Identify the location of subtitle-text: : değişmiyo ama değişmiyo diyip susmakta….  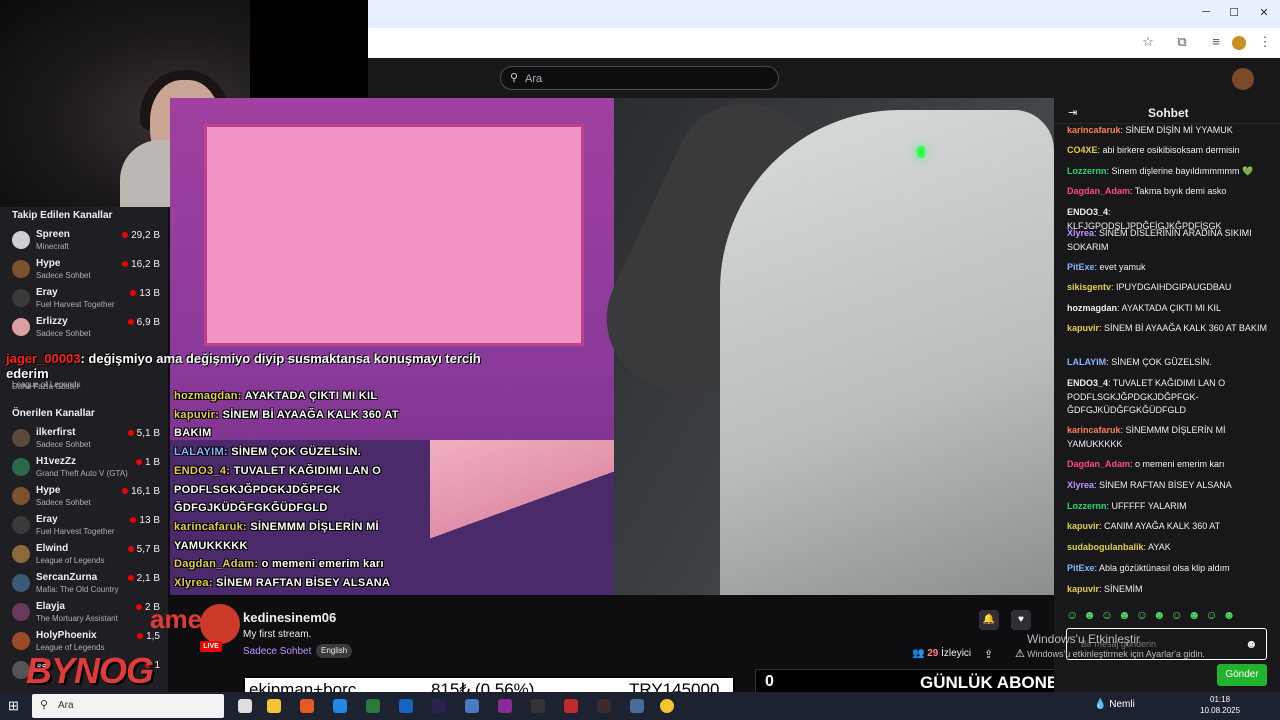
(280, 358).